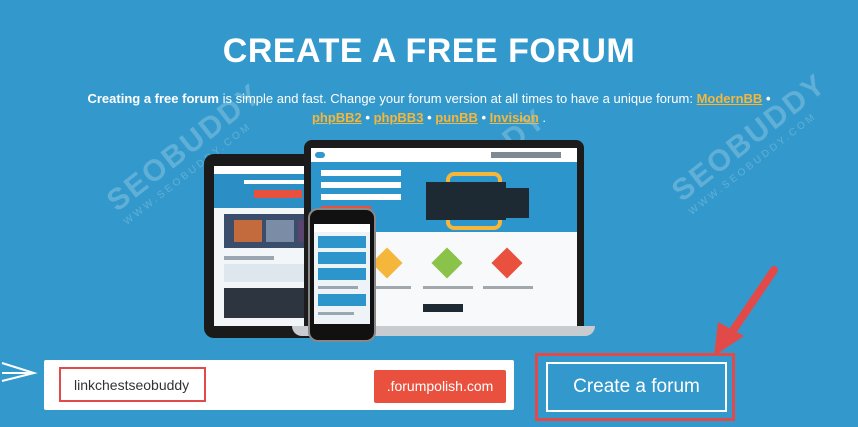 Image resolution: width=858 pixels, height=427 pixels. I want to click on arrow-annotation-icon, so click(746, 311).